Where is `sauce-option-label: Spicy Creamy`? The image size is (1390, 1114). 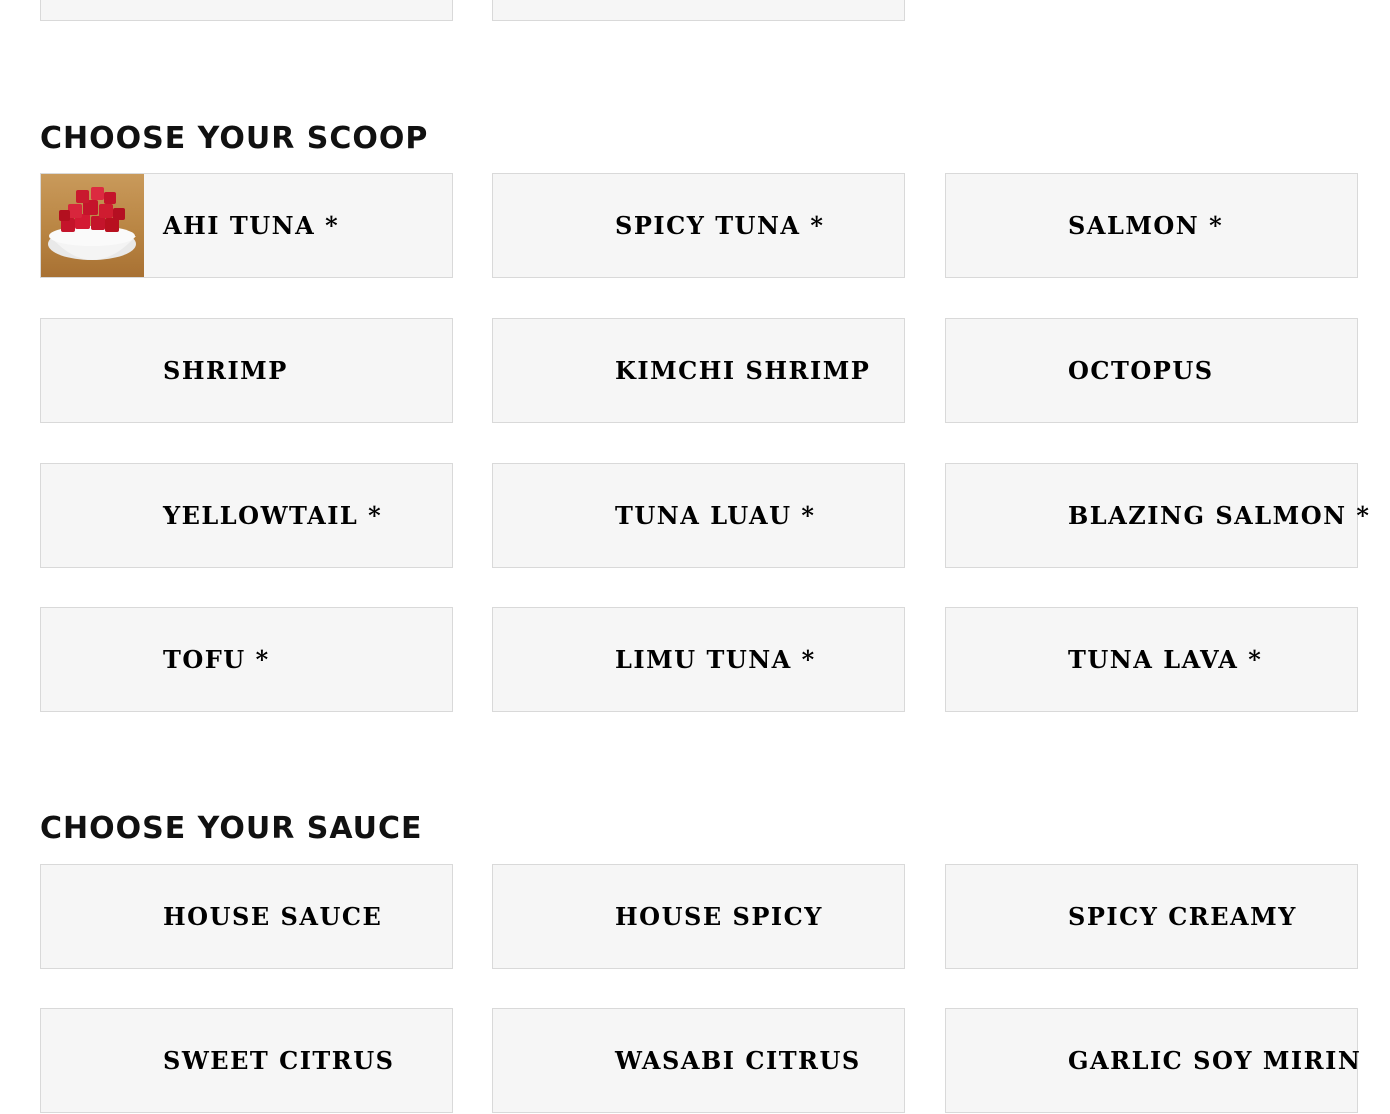 sauce-option-label: Spicy Creamy is located at coordinates (1182, 916).